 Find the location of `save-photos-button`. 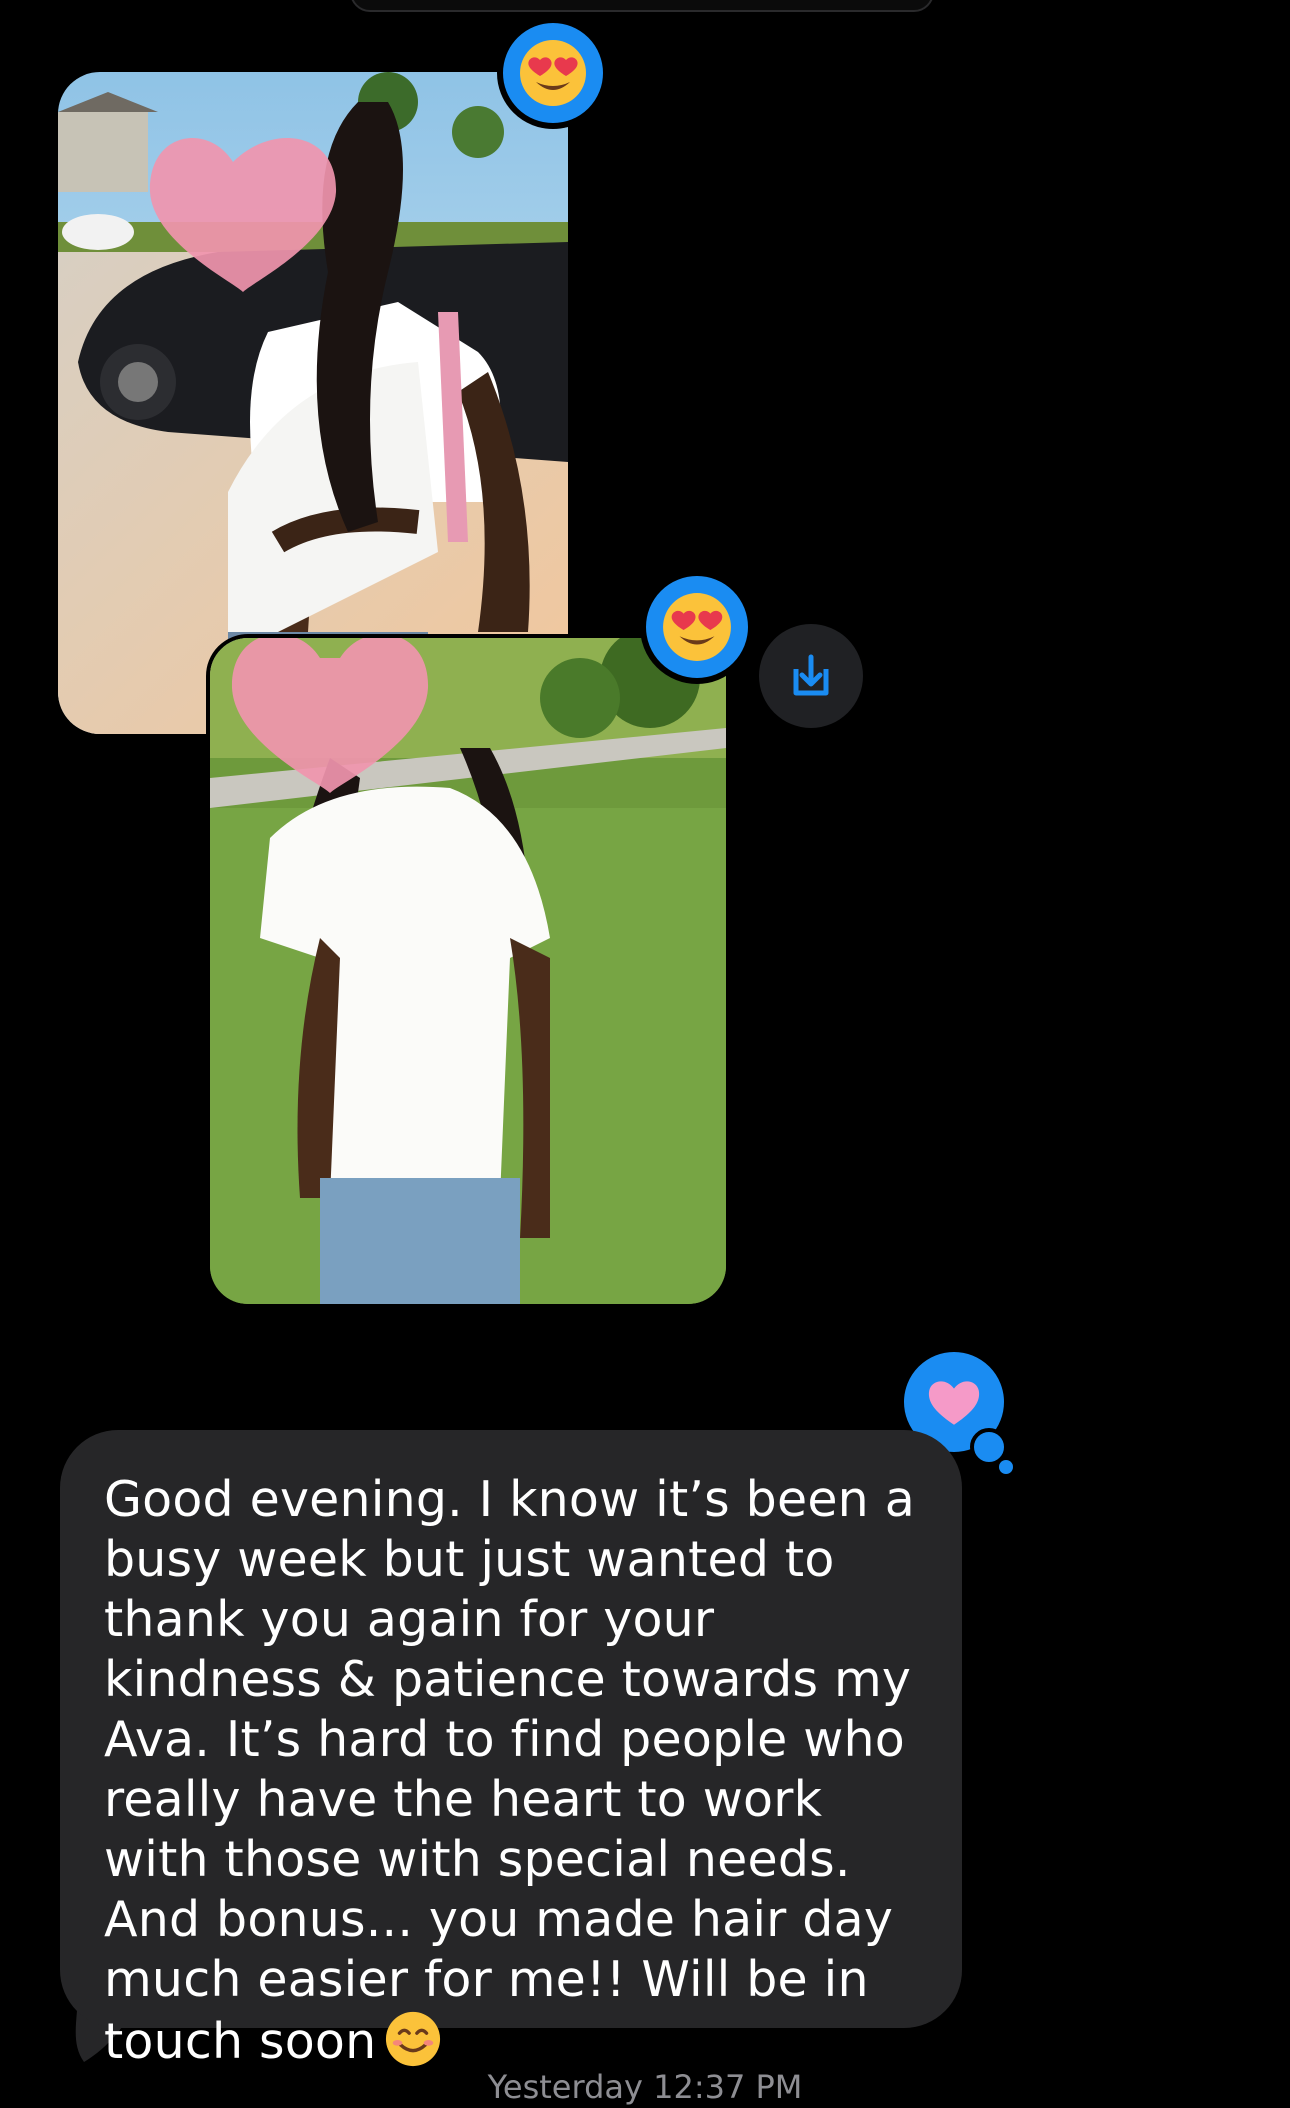

save-photos-button is located at coordinates (811, 676).